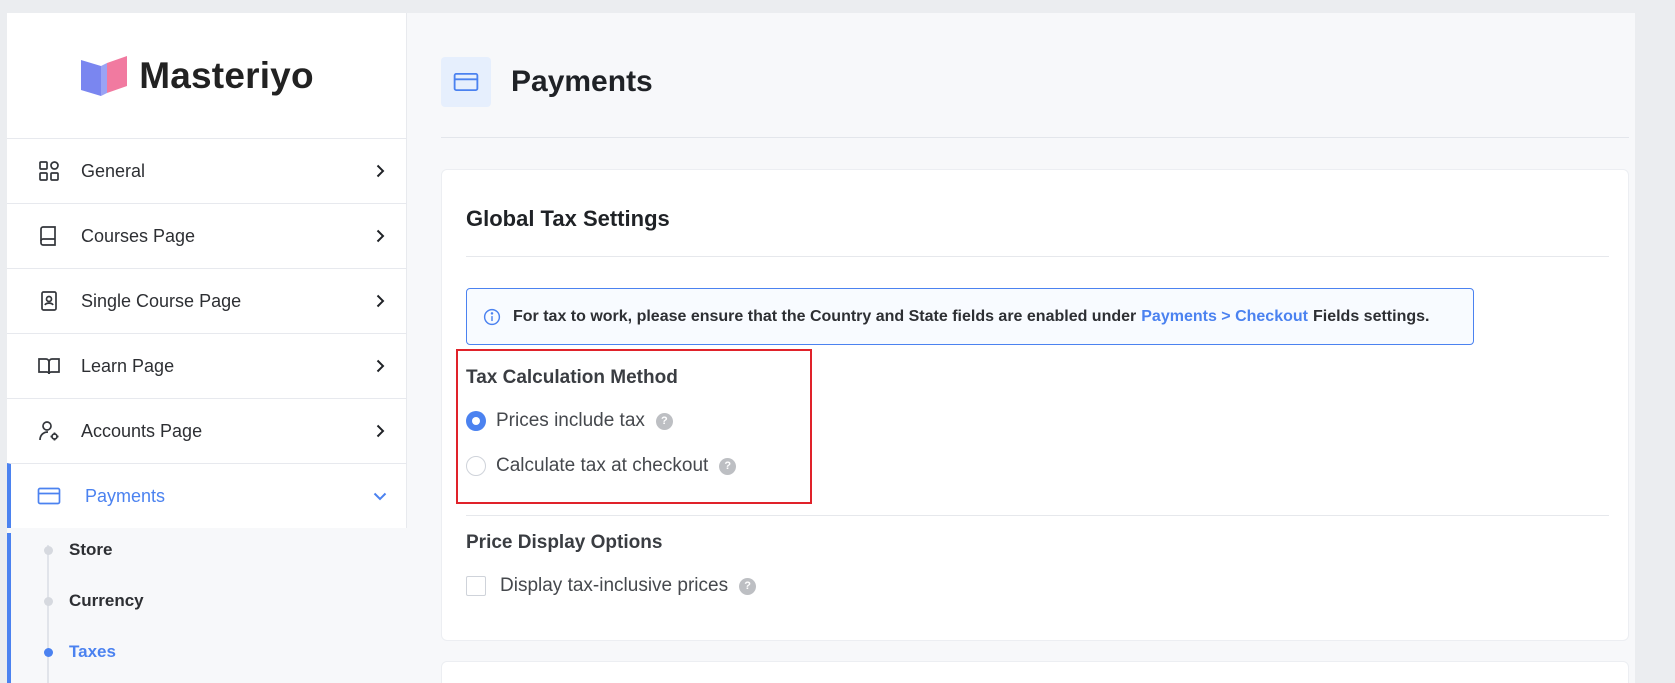 The image size is (1675, 683). I want to click on page-title: Payments, so click(582, 81).